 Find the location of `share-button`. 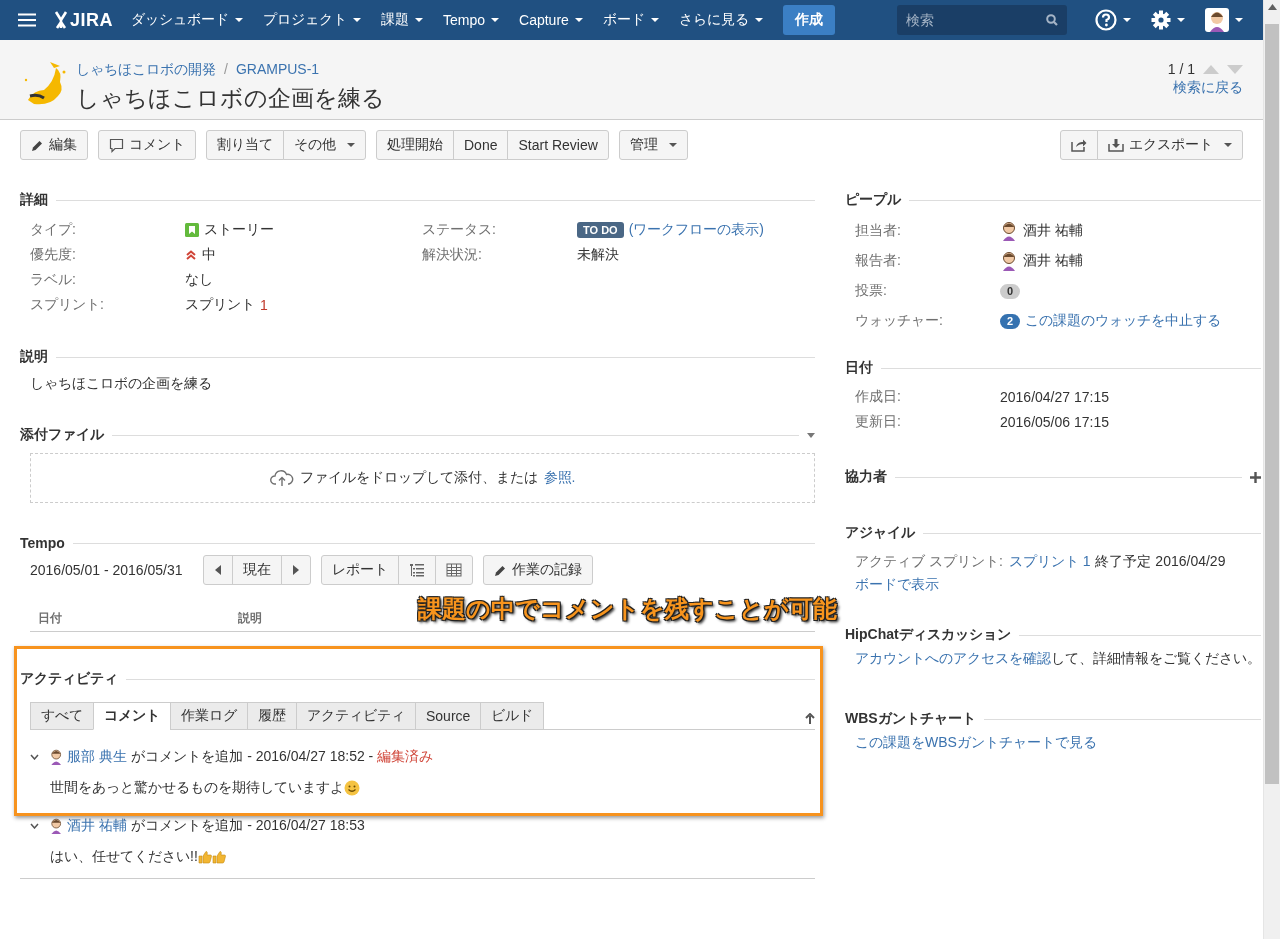

share-button is located at coordinates (1079, 145).